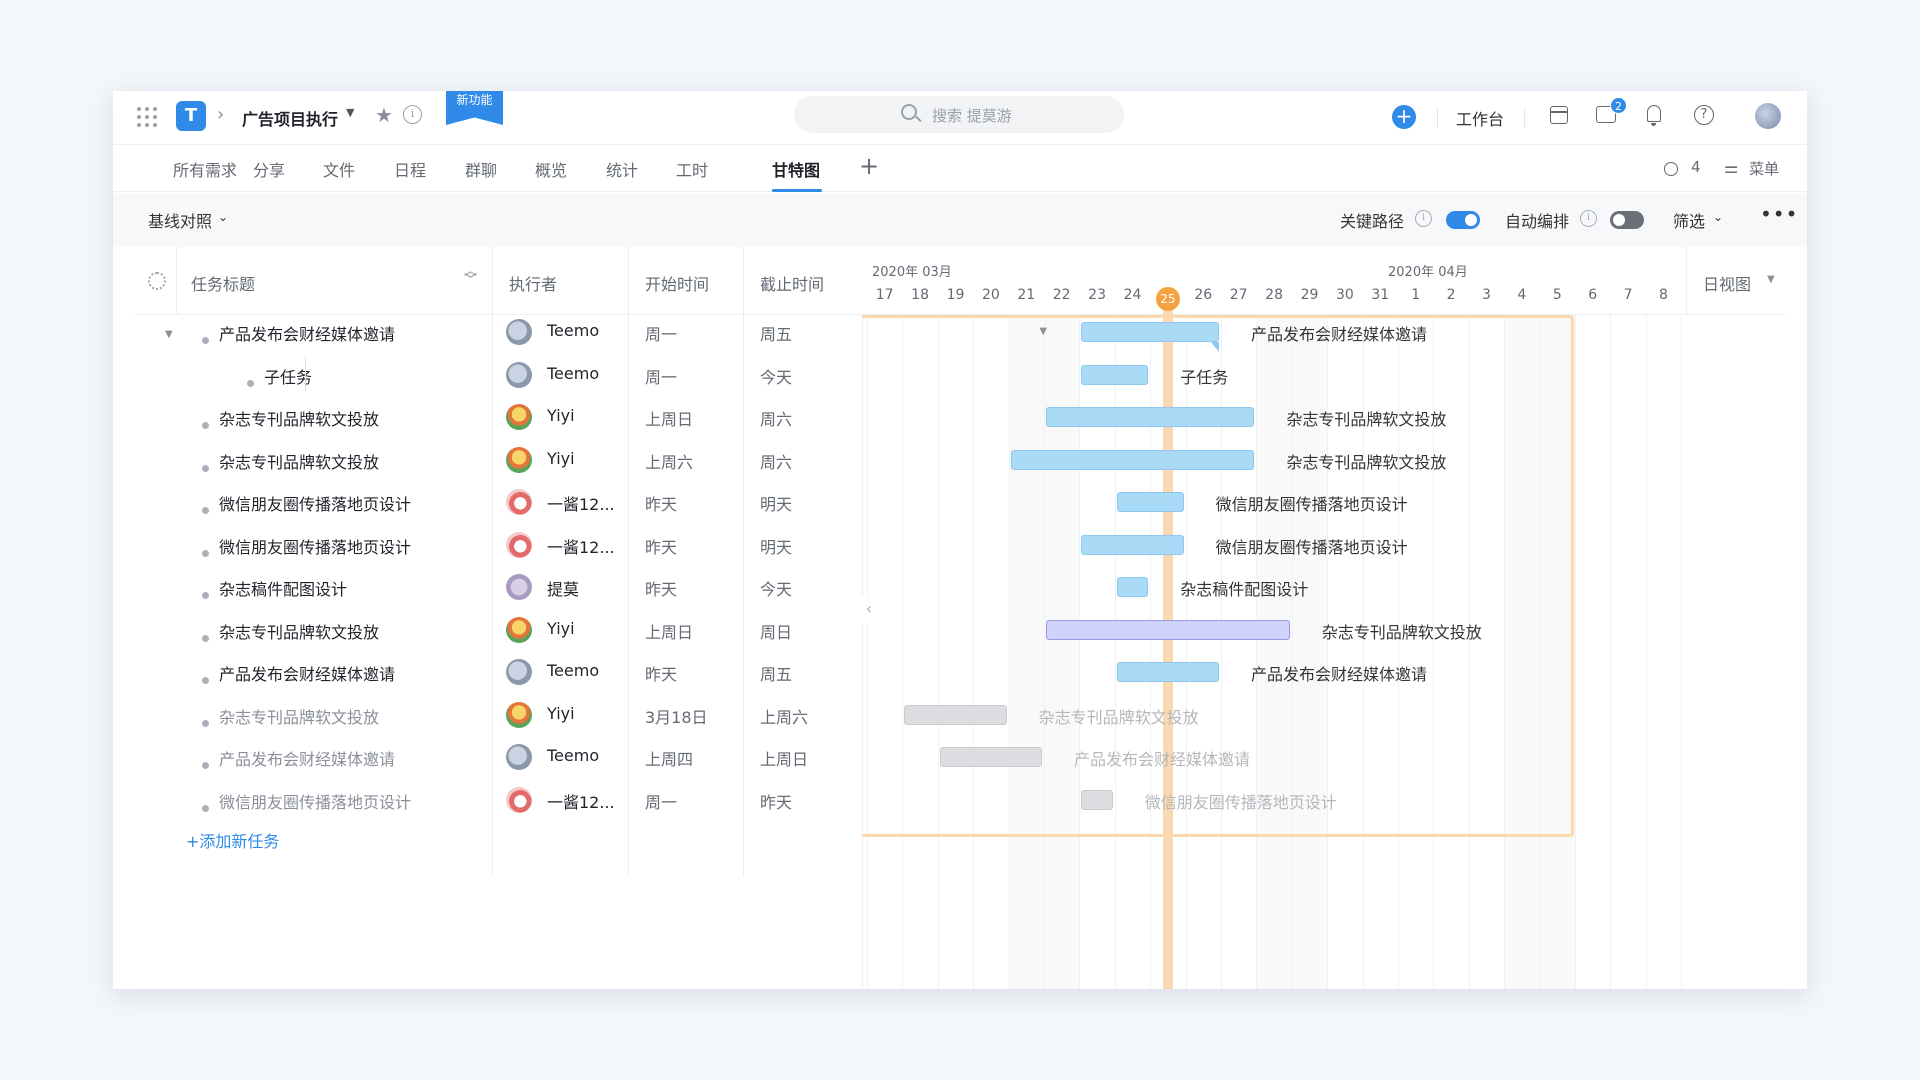 The image size is (1920, 1080). Describe the element at coordinates (157, 281) in the screenshot. I see `gear-icon` at that location.